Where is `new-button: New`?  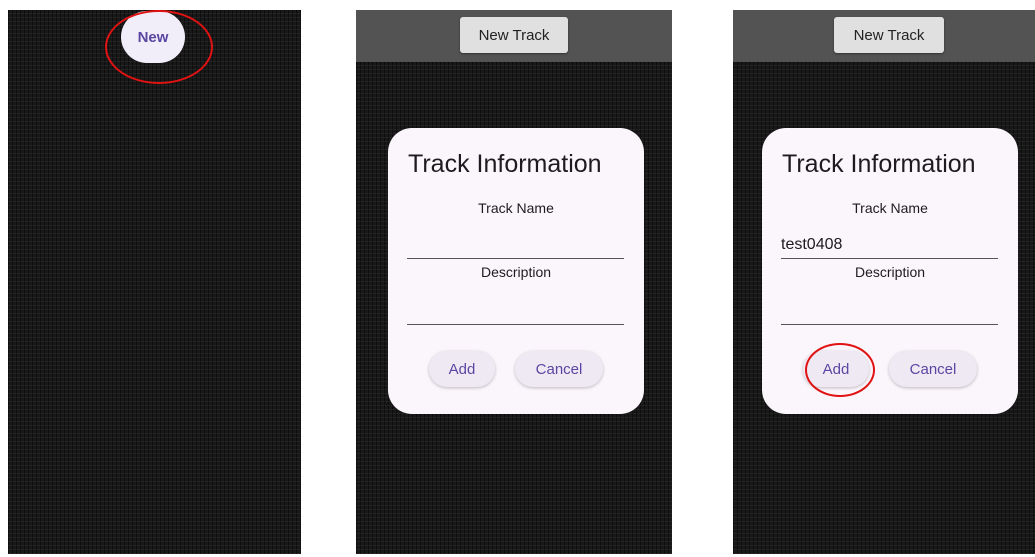
new-button: New is located at coordinates (153, 37).